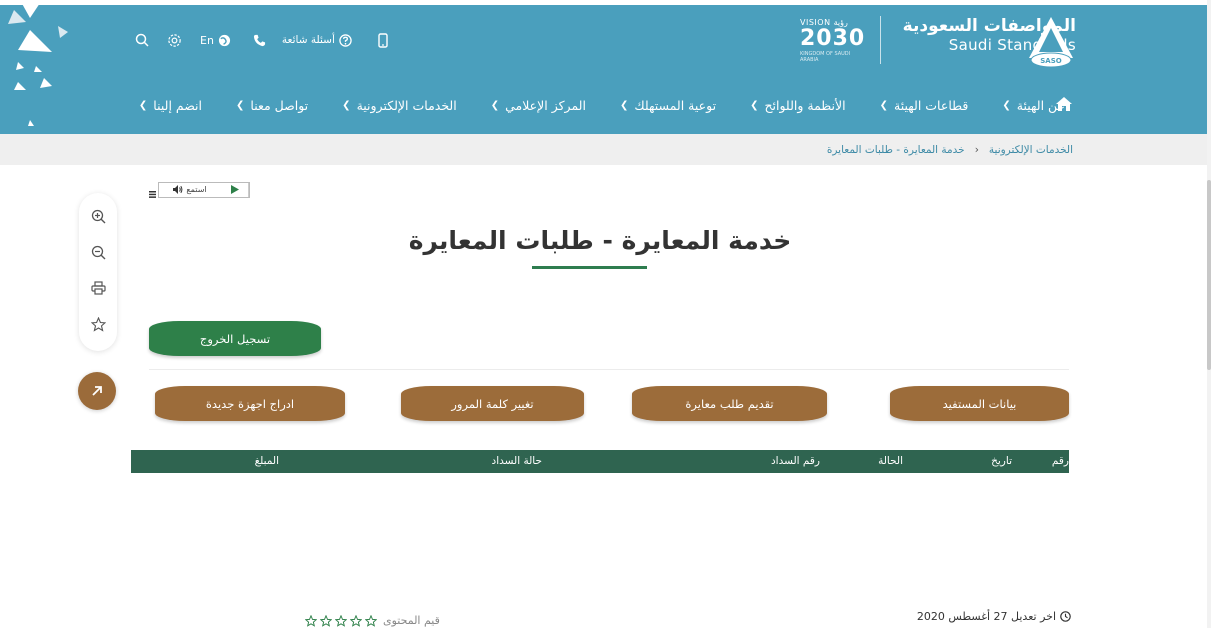  I want to click on share-button, so click(97, 391).